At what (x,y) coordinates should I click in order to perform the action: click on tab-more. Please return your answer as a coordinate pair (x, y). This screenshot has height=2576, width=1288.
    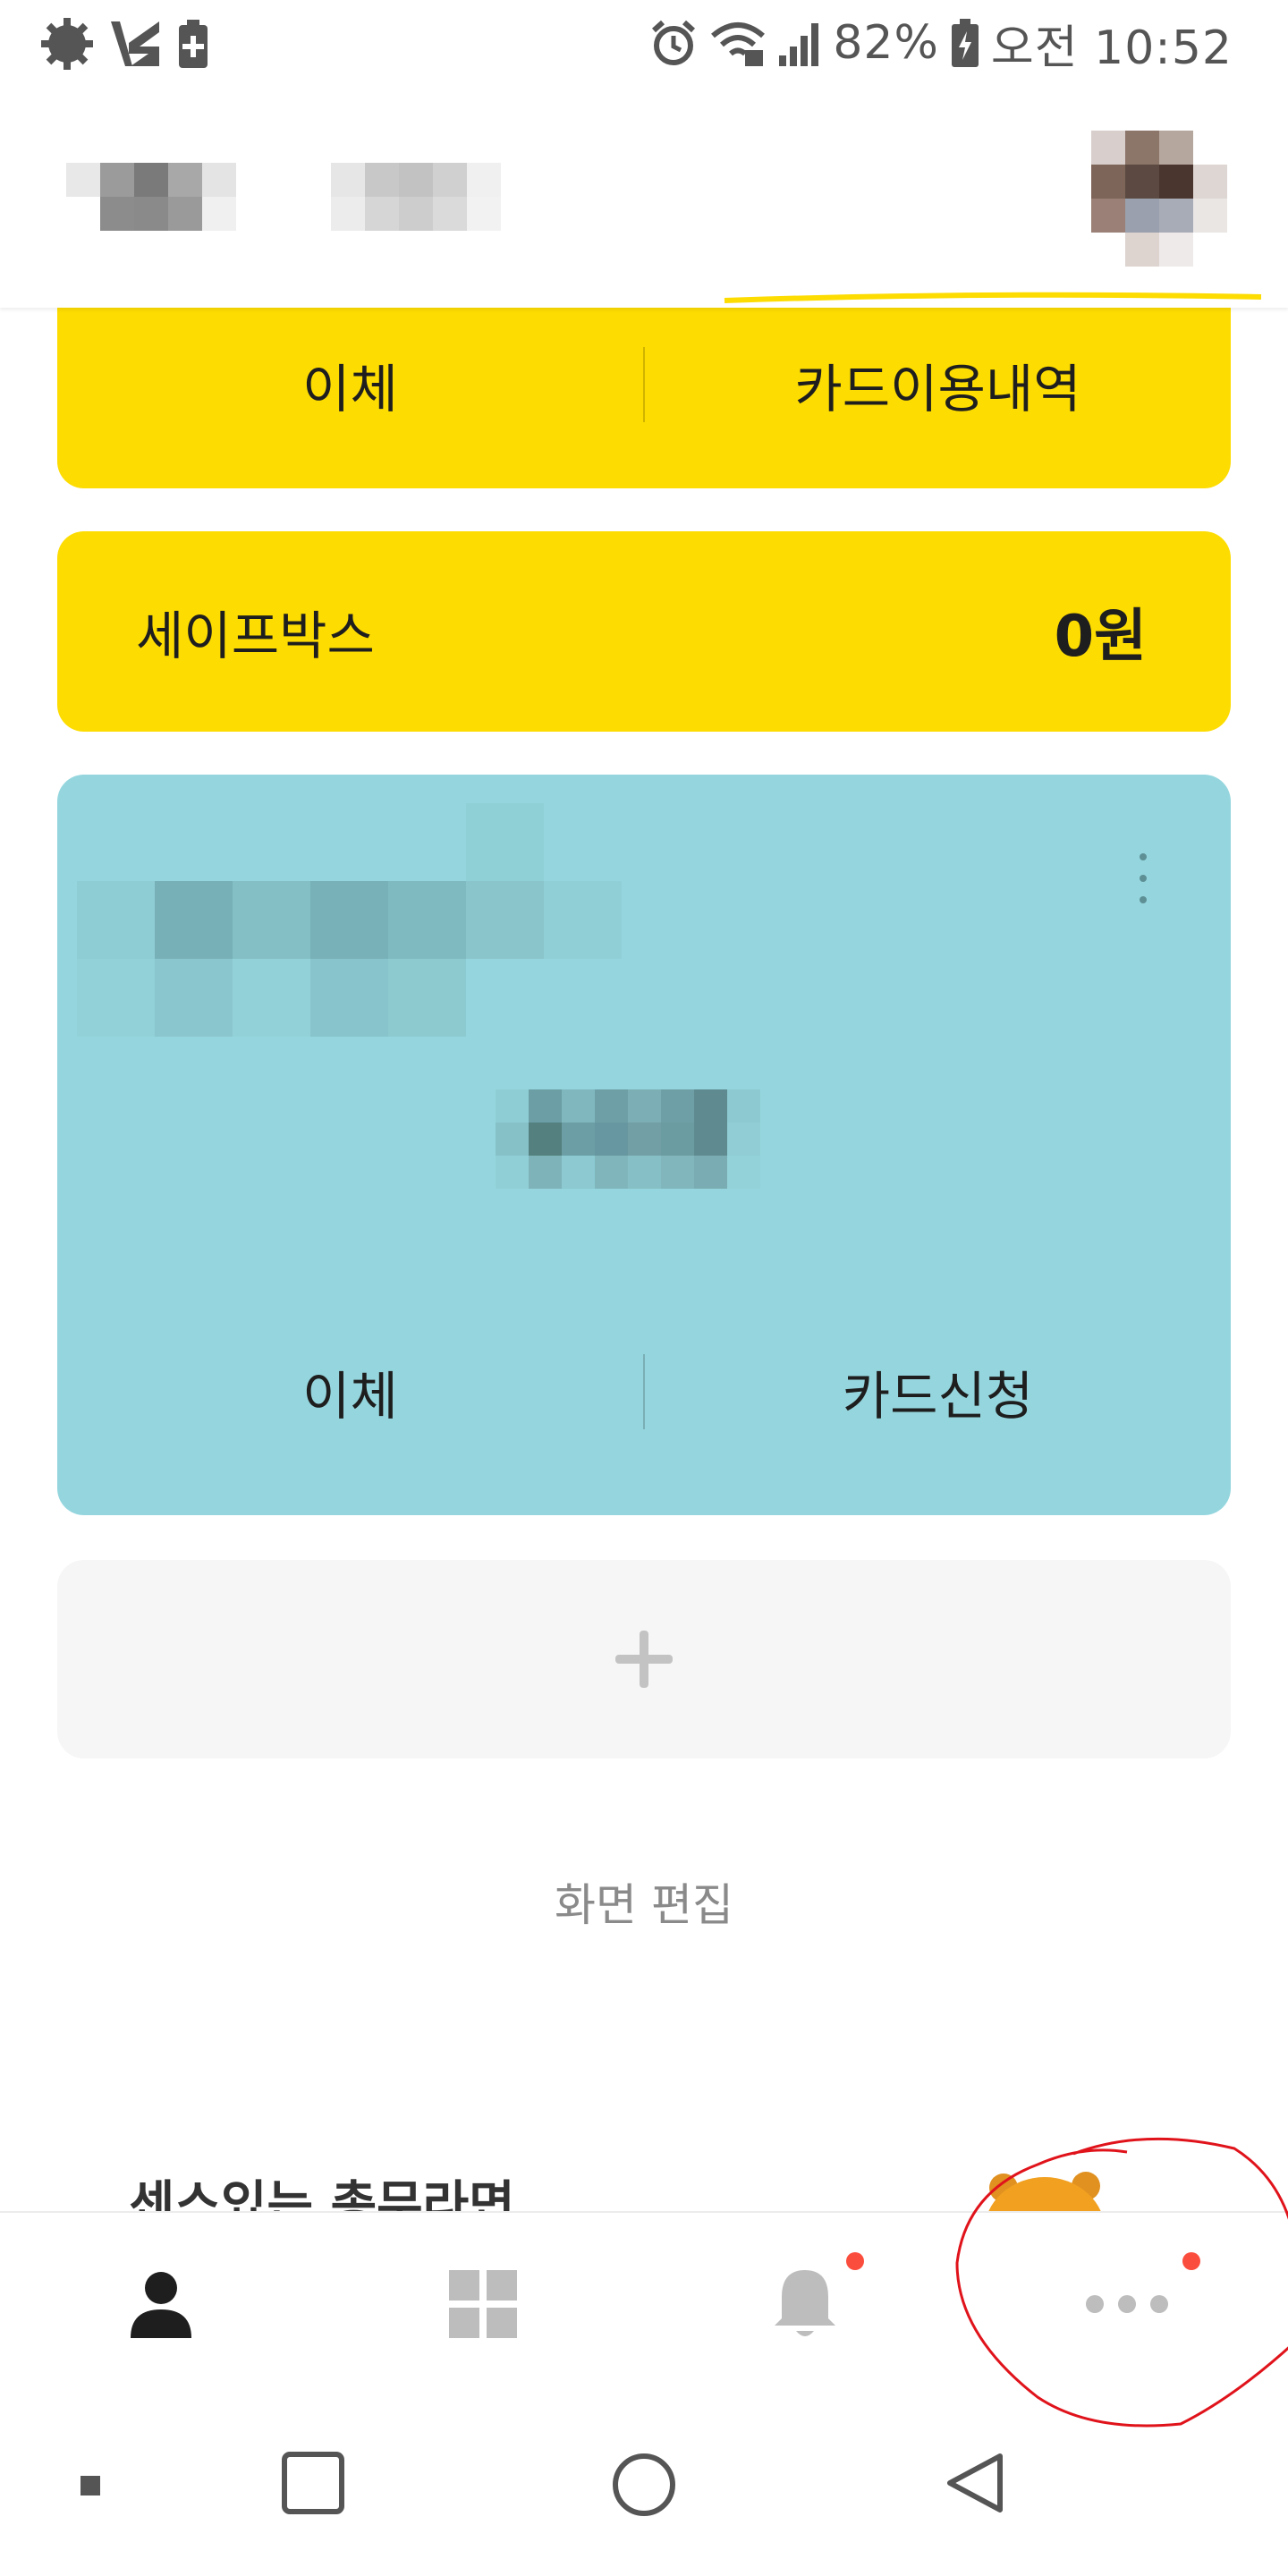
    Looking at the image, I should click on (1127, 2304).